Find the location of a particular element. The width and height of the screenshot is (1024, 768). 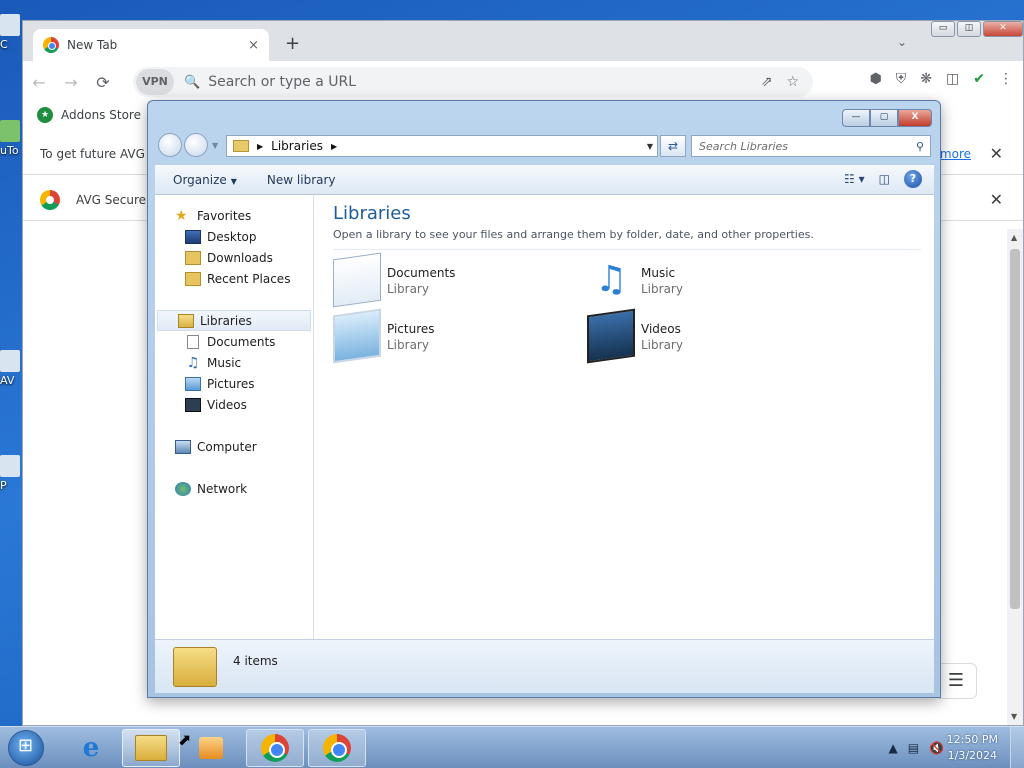

taskbar-windows-explorer is located at coordinates (151, 748).